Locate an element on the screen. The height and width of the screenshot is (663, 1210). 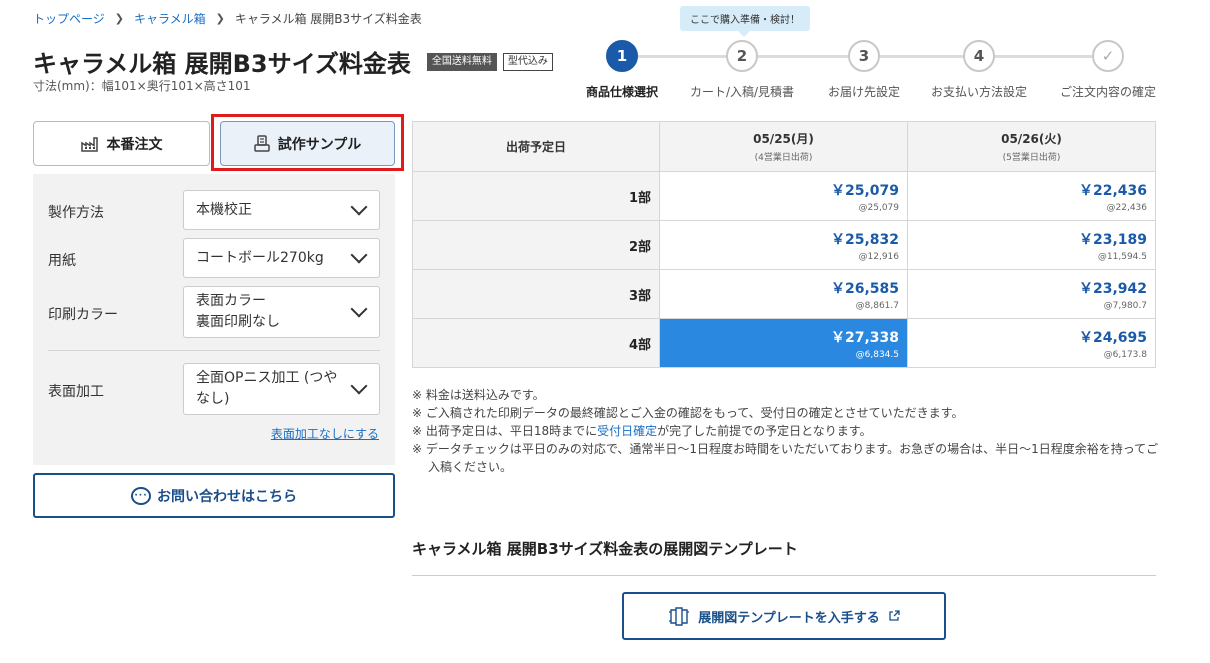
get-template-label: 展開図テンプレートを入手する is located at coordinates (789, 618).